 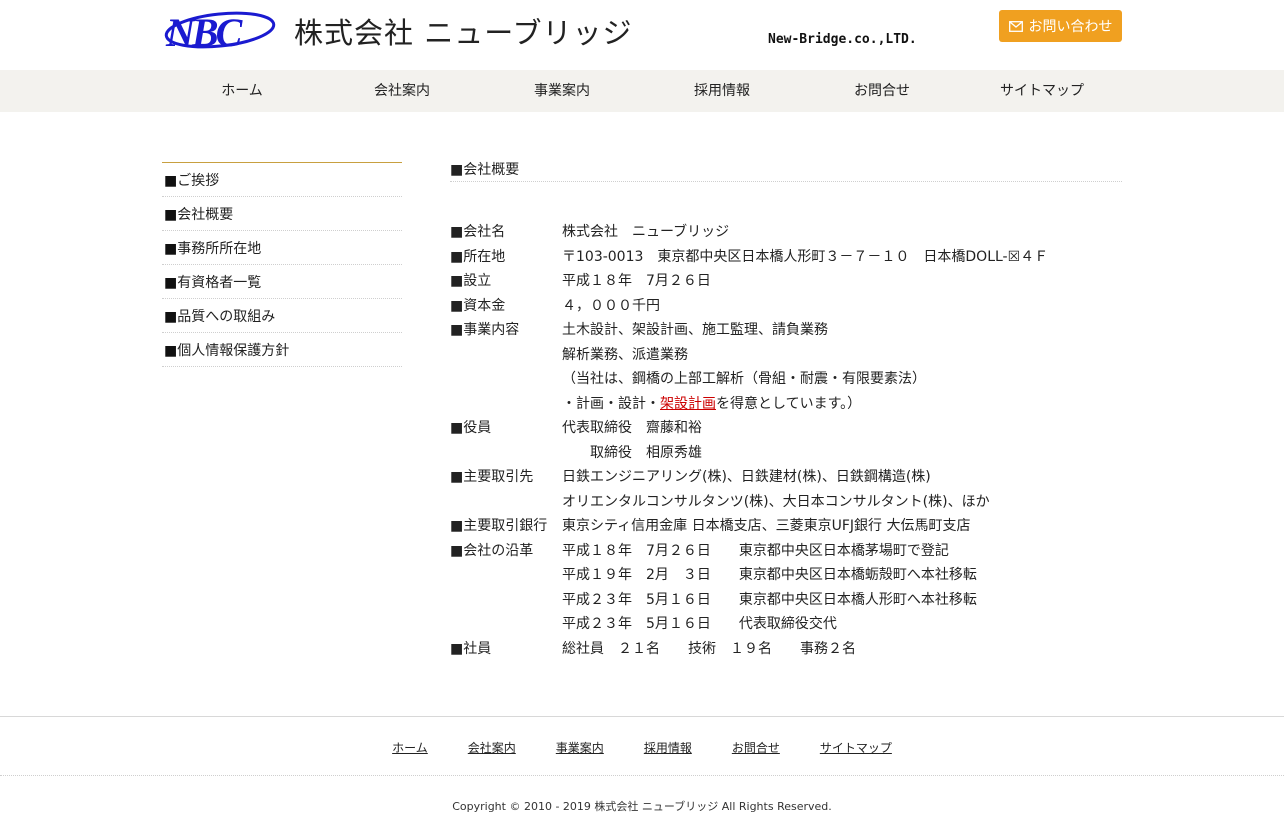 I want to click on footer-link-home: ホーム, so click(x=410, y=747).